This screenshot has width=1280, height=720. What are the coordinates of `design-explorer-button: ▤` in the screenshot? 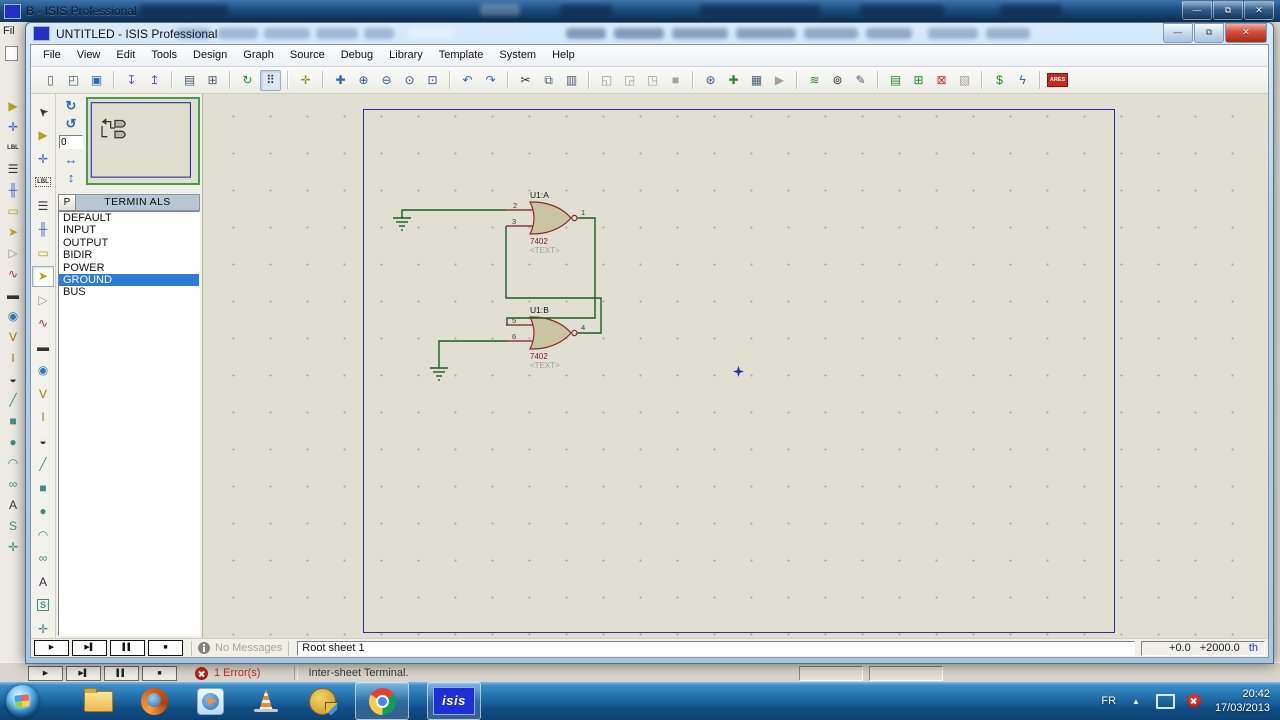 It's located at (895, 80).